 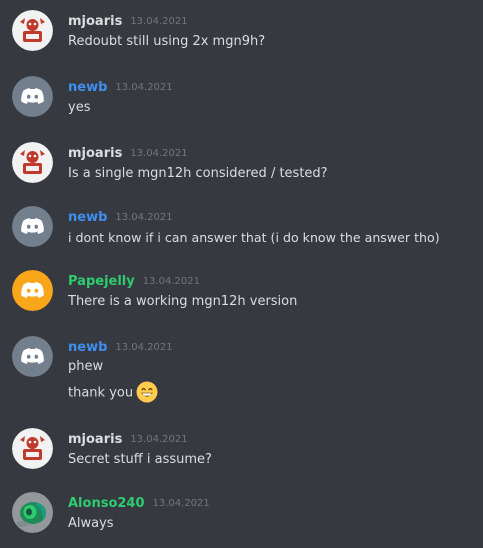 I want to click on chat-message: newb 13.04.2021 phew thank you, so click(x=241, y=371).